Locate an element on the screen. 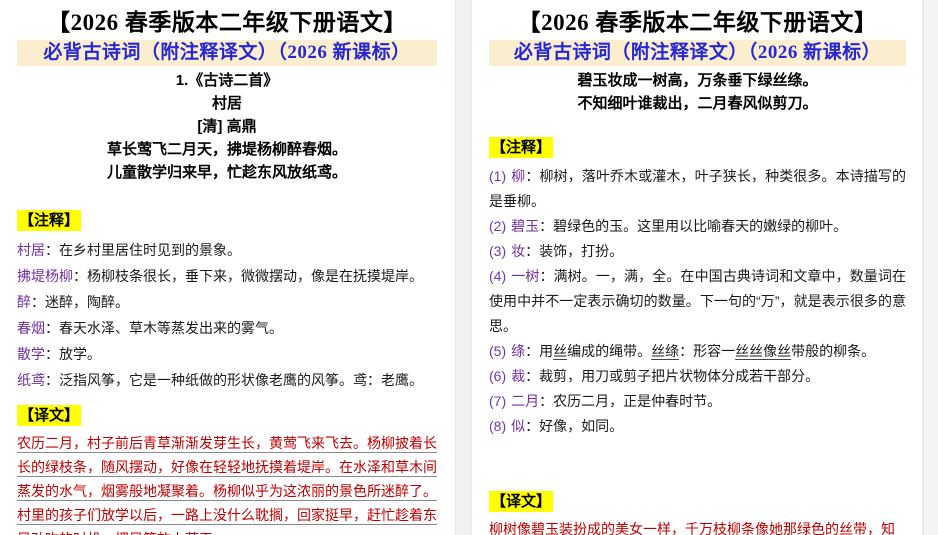 The height and width of the screenshot is (535, 938). note-term: 柳 is located at coordinates (518, 176).